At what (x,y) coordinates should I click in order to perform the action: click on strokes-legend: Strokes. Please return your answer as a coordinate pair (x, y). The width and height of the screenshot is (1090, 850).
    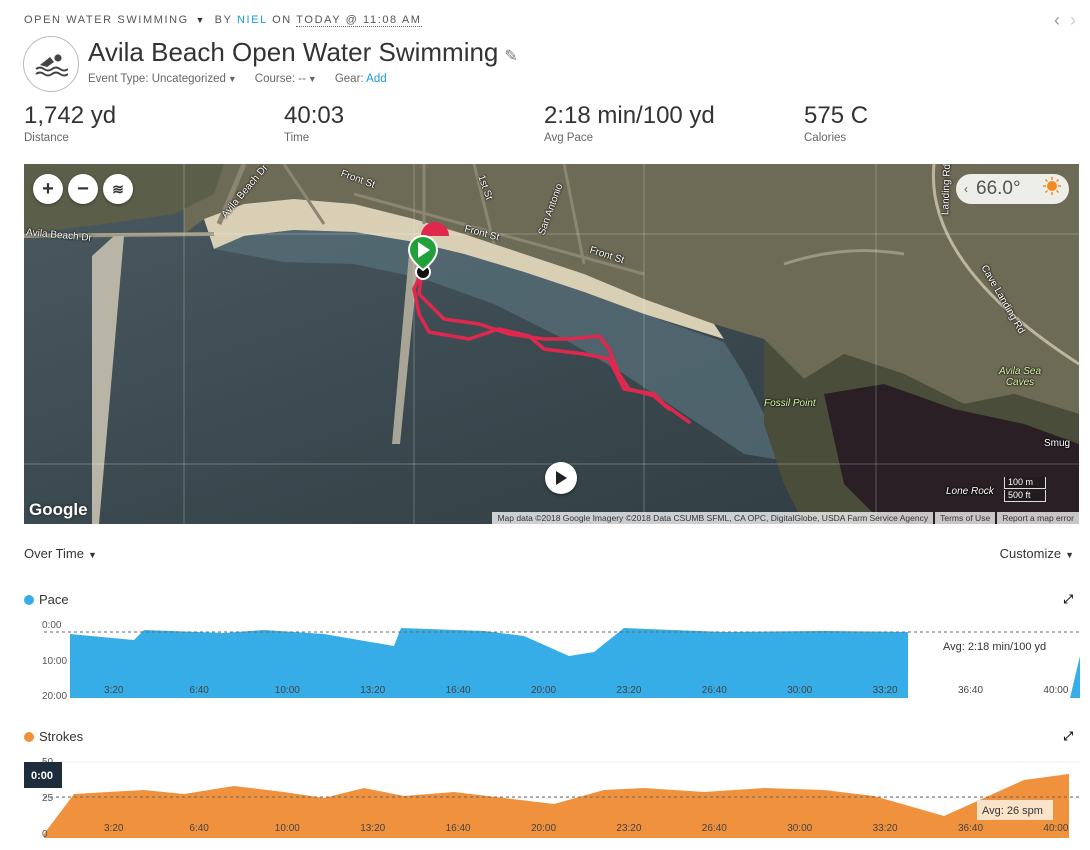
    Looking at the image, I should click on (53, 736).